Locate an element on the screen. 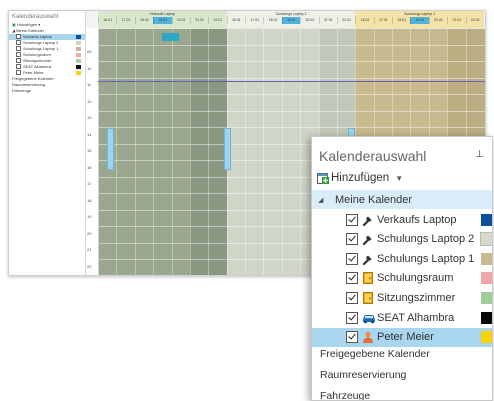 The width and height of the screenshot is (494, 401). calendar-item-verkaufs-laptop: Verkaufs Laptop is located at coordinates (402, 219).